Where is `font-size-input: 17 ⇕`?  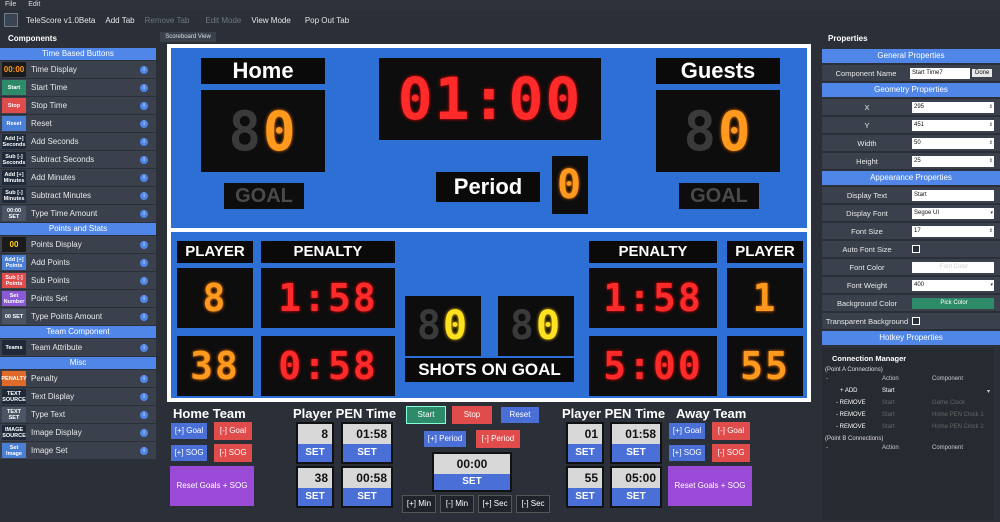
font-size-input: 17 ⇕ is located at coordinates (953, 231).